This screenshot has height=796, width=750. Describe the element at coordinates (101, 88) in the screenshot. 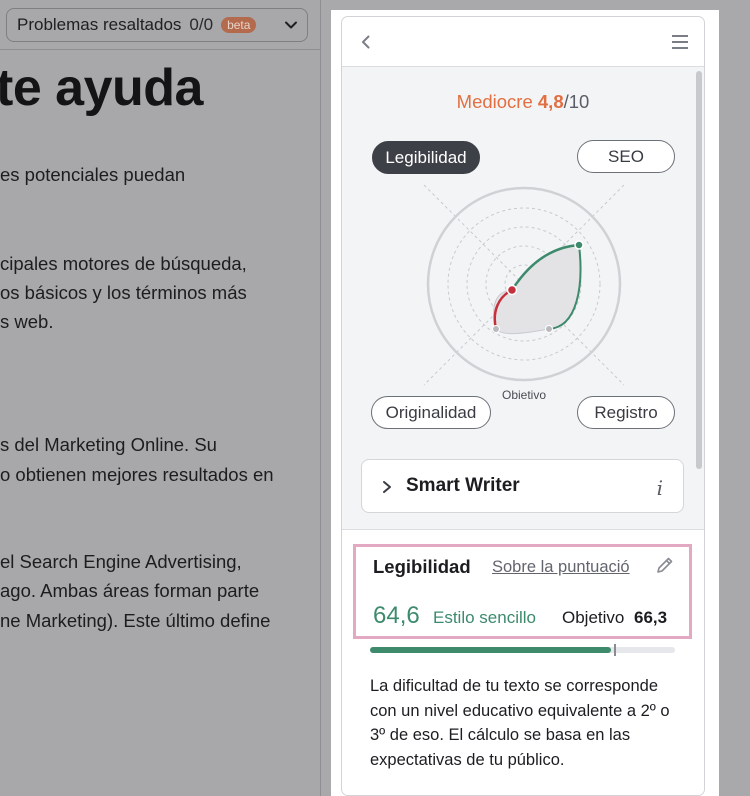

I see `document-heading: te ayuda` at that location.